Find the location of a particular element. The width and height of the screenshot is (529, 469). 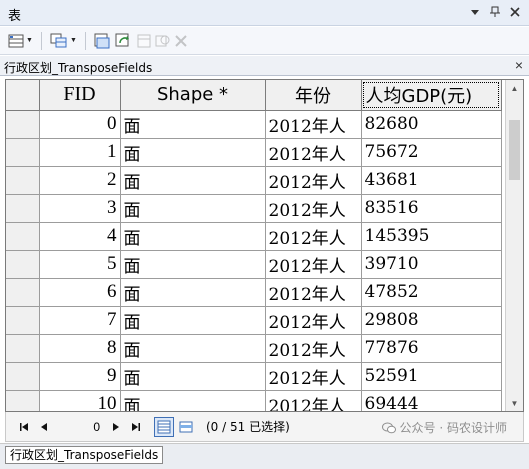

cell-fid: 5 is located at coordinates (79, 264).